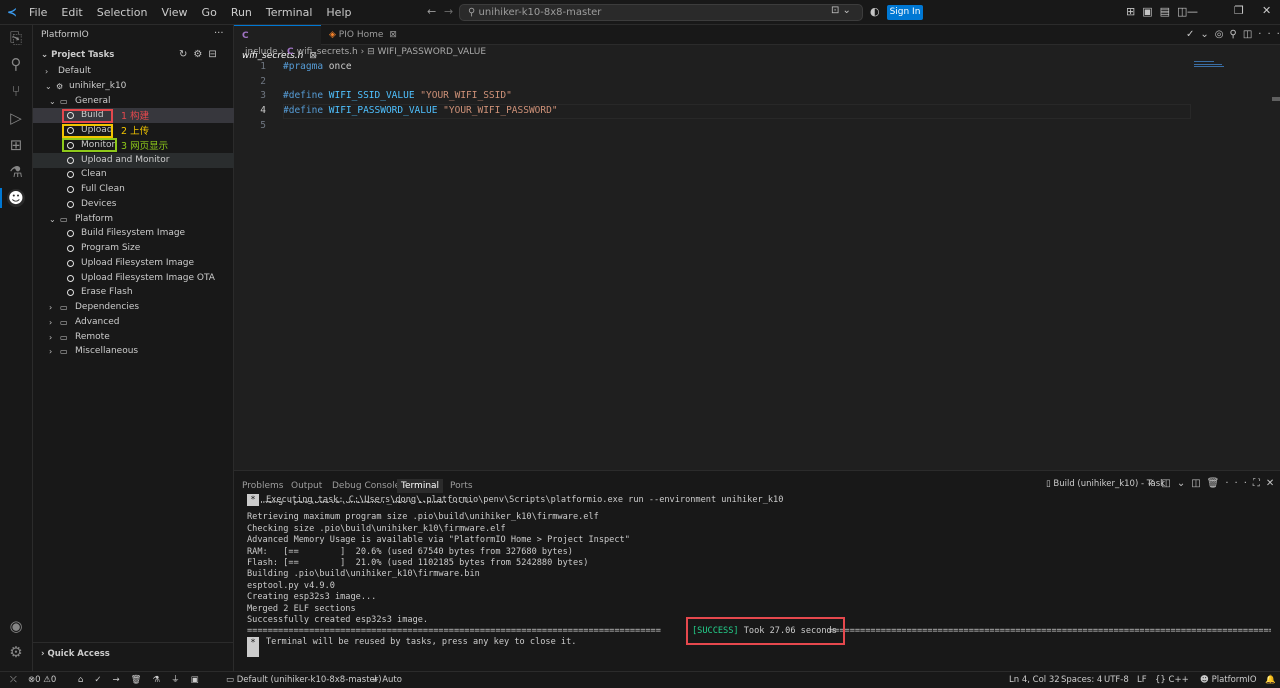 Image resolution: width=1280 pixels, height=688 pixels. What do you see at coordinates (133, 233) in the screenshot?
I see `task-item-build-filesystem-image: Build Filesystem Image` at bounding box center [133, 233].